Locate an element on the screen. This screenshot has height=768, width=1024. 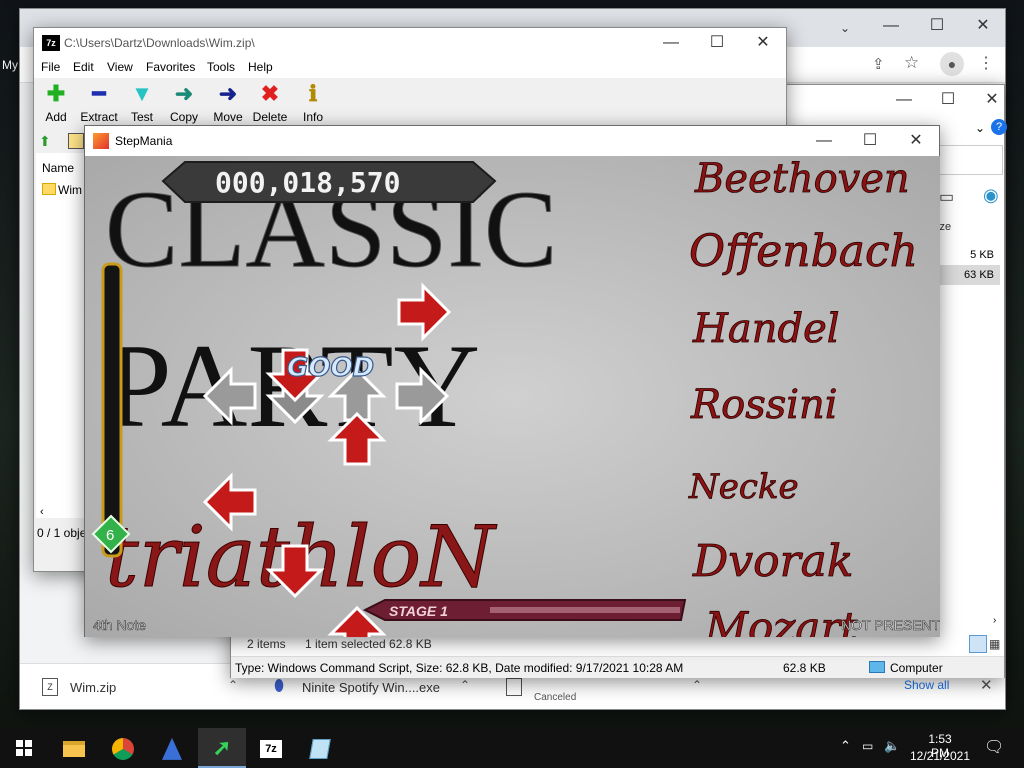
taskbar-7zip: 7z is located at coordinates (271, 748).